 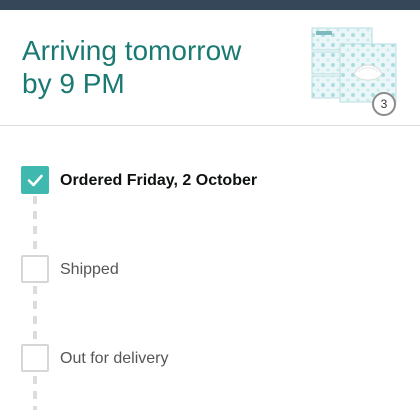 I want to click on quantity-badge: 3, so click(x=384, y=104).